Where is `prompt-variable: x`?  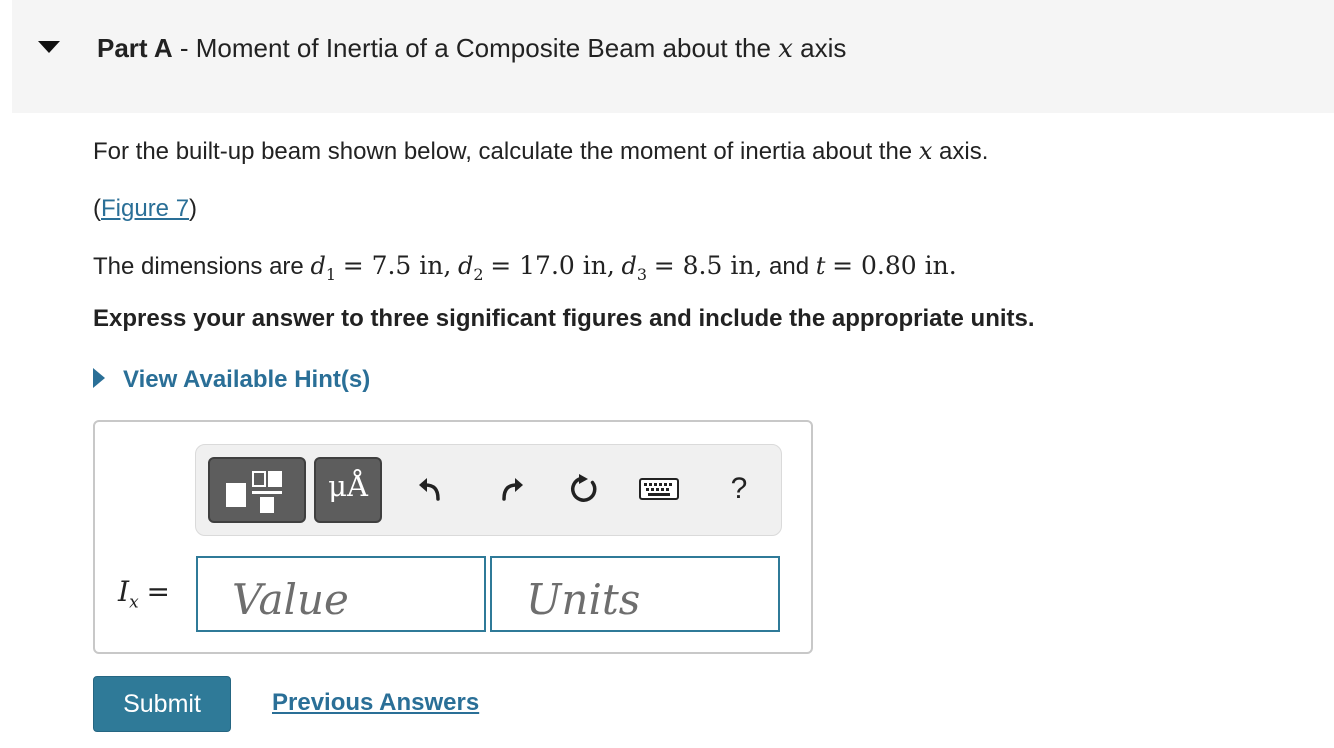
prompt-variable: x is located at coordinates (925, 151).